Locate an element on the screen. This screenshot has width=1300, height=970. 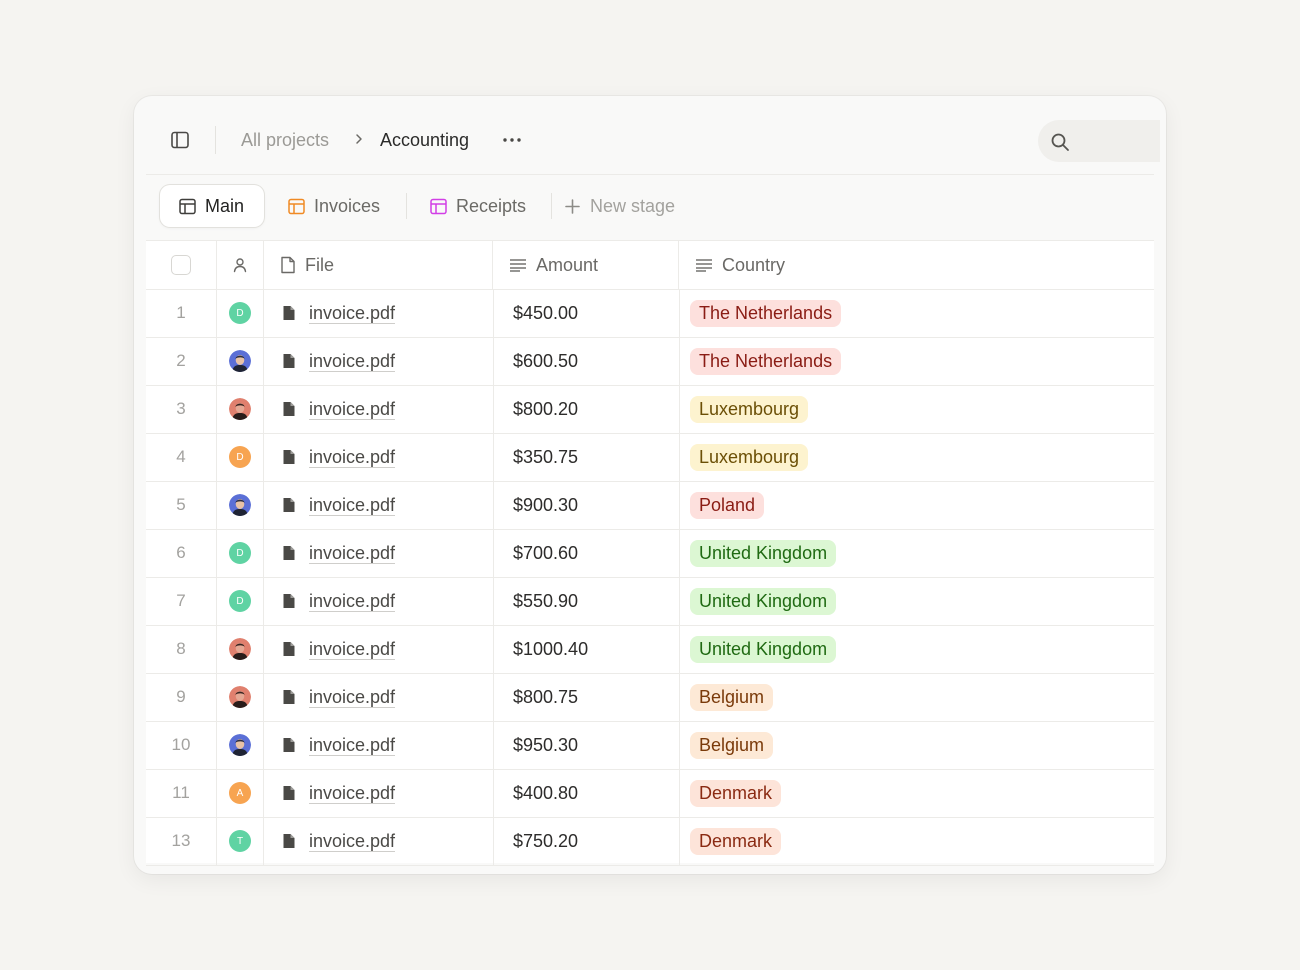
table-row: 4 Dinvoice.pdf $350.75 Luxembourg is located at coordinates (650, 457).